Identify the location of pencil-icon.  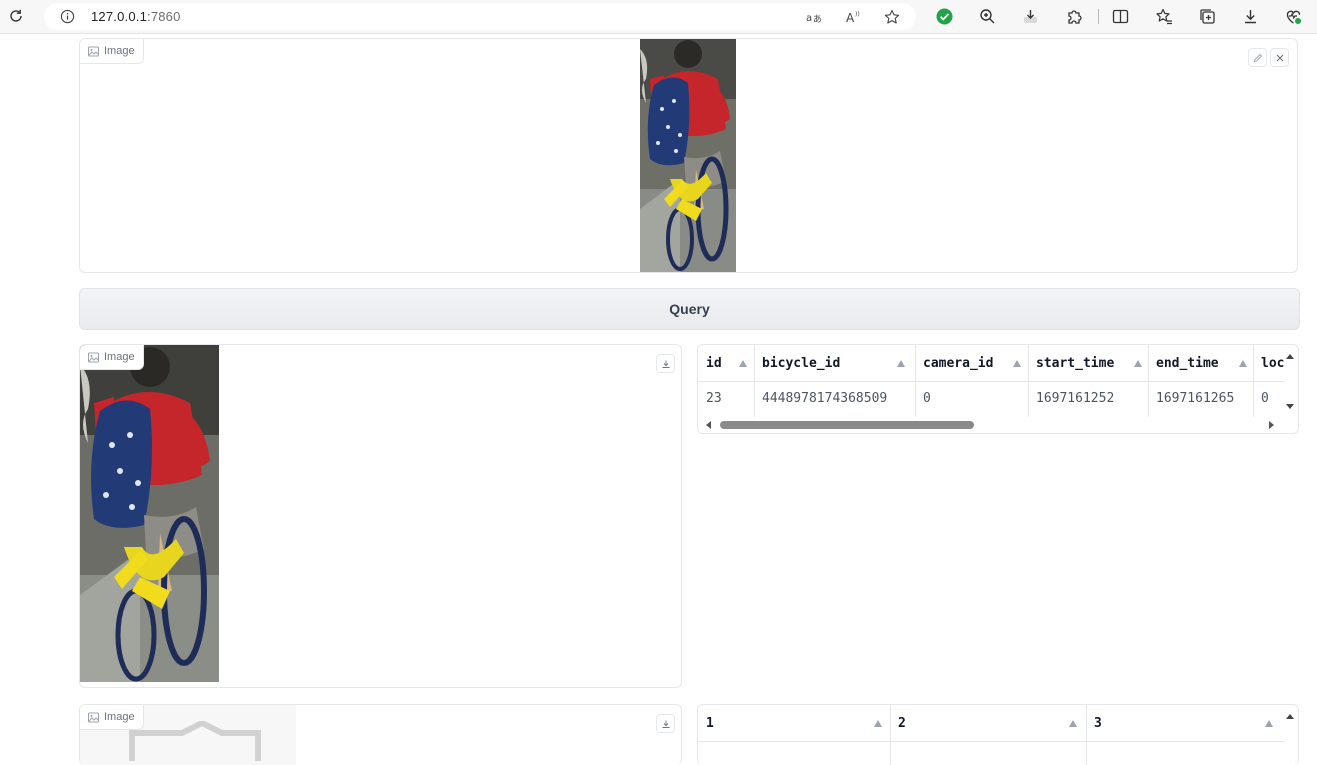
(1257, 57).